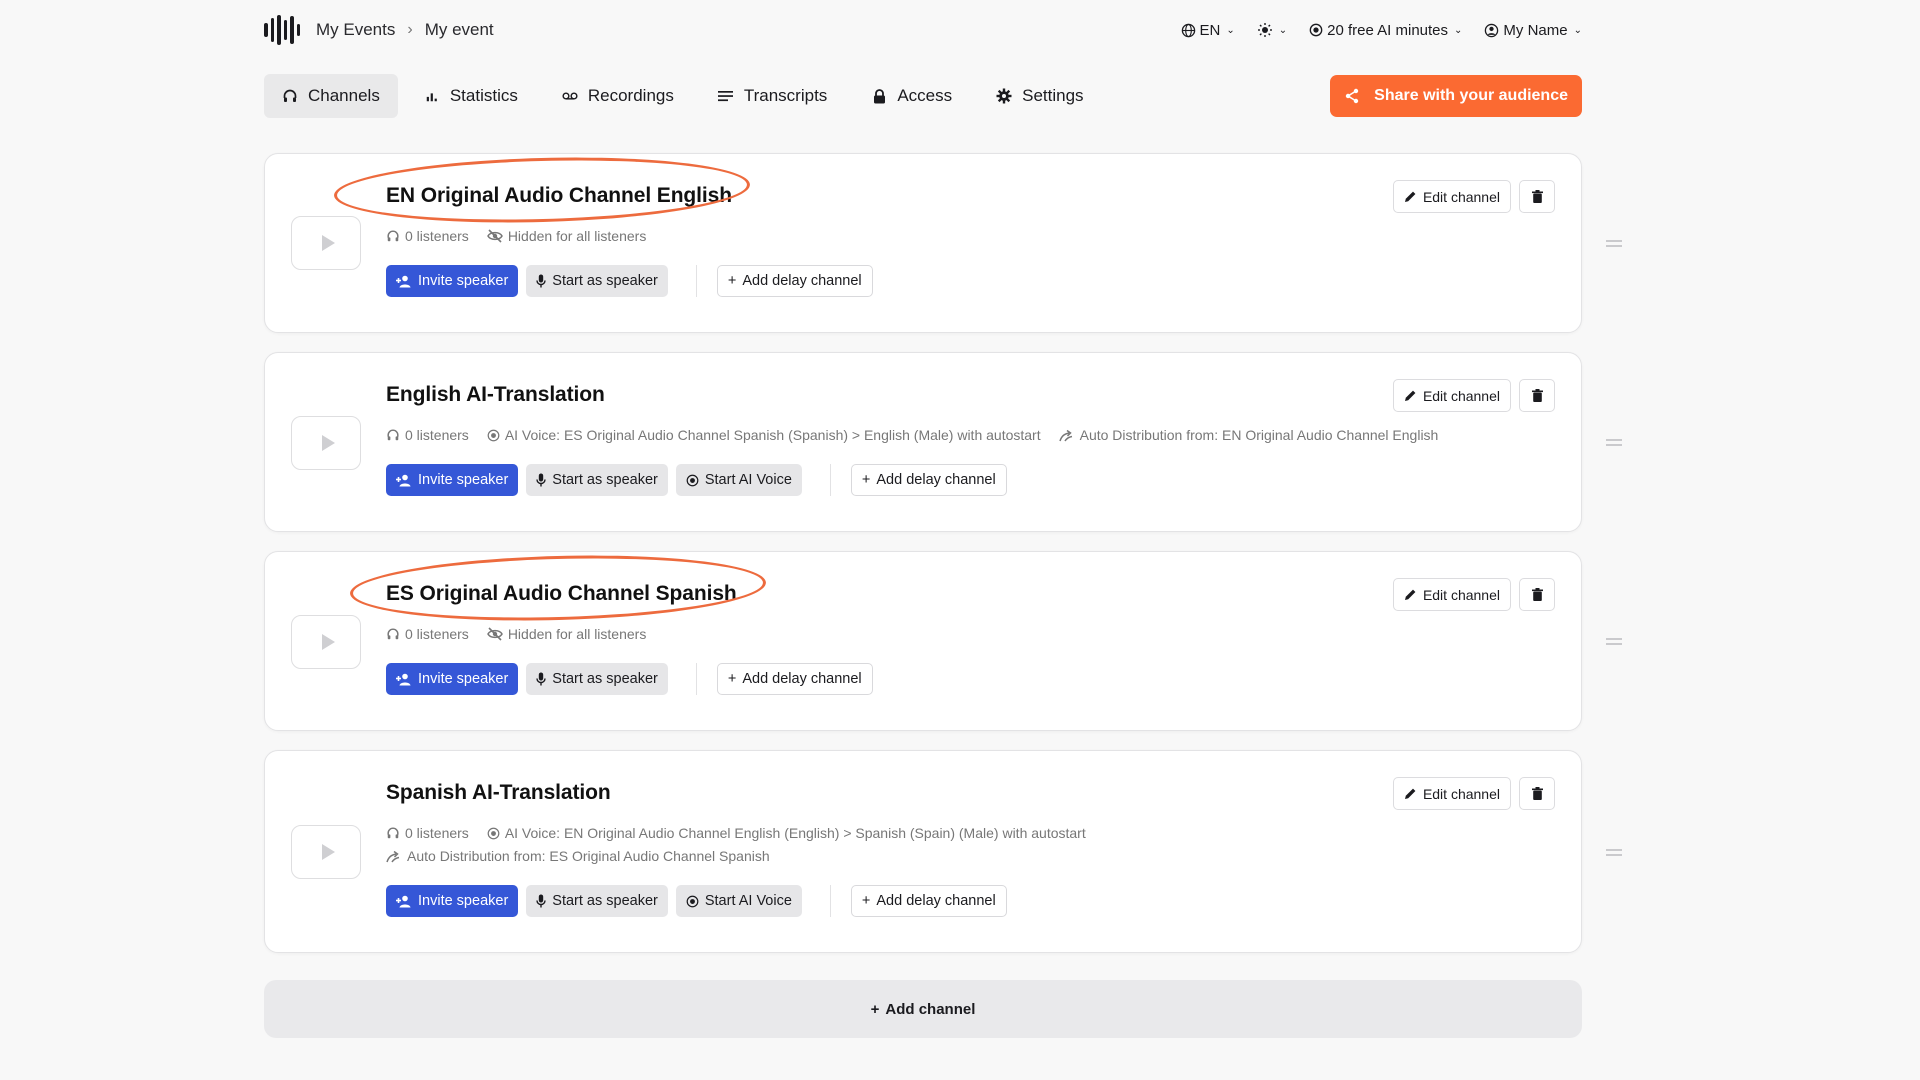  I want to click on eye-slash-icon, so click(494, 634).